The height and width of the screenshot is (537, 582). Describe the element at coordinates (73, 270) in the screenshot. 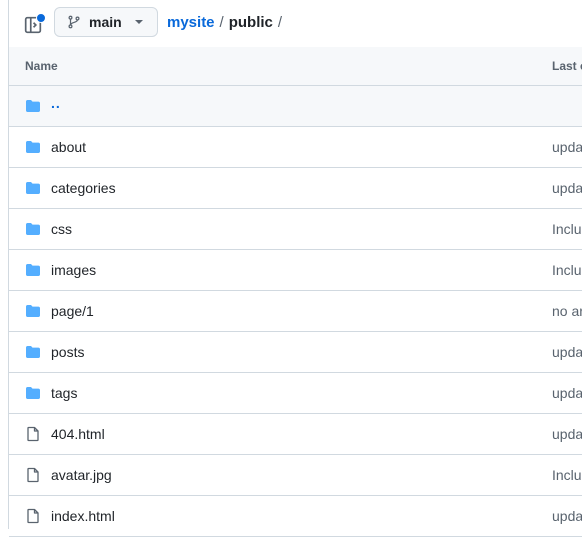

I see `file-name-link: images` at that location.